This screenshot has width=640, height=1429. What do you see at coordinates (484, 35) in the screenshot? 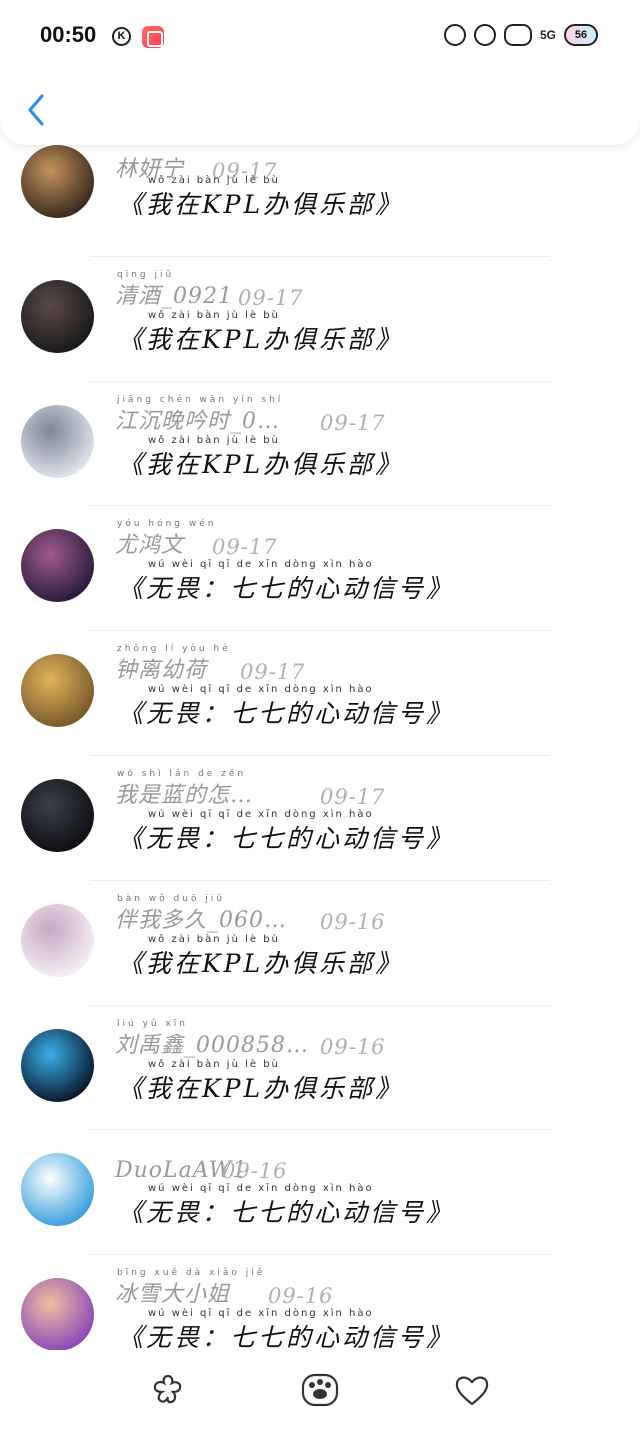
I see `mute-icon` at bounding box center [484, 35].